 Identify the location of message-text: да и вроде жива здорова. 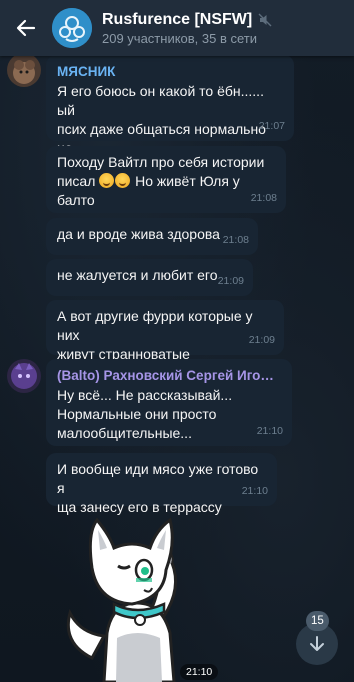
(138, 234).